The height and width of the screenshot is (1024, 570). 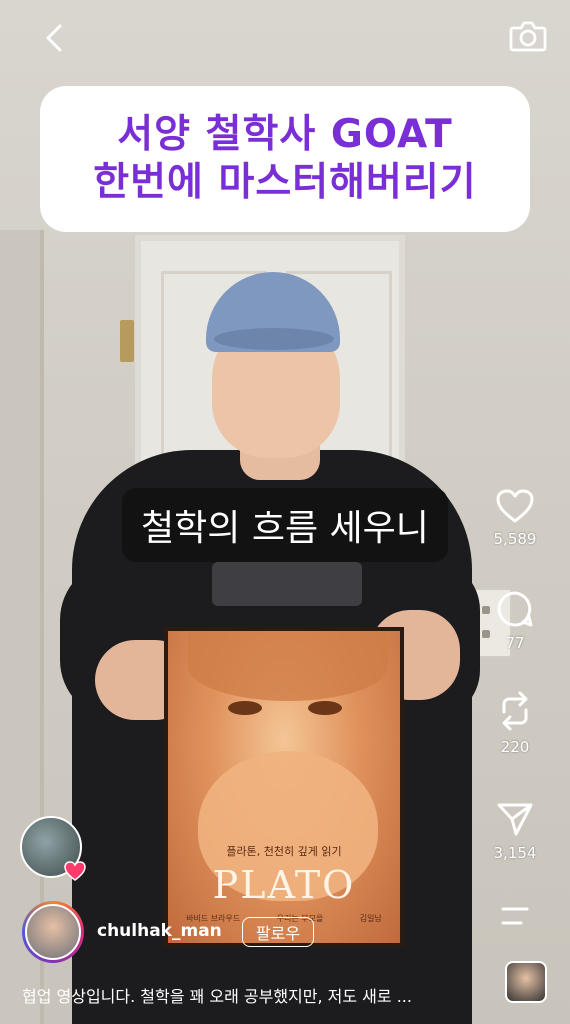 I want to click on share-count: 3,154, so click(x=515, y=853).